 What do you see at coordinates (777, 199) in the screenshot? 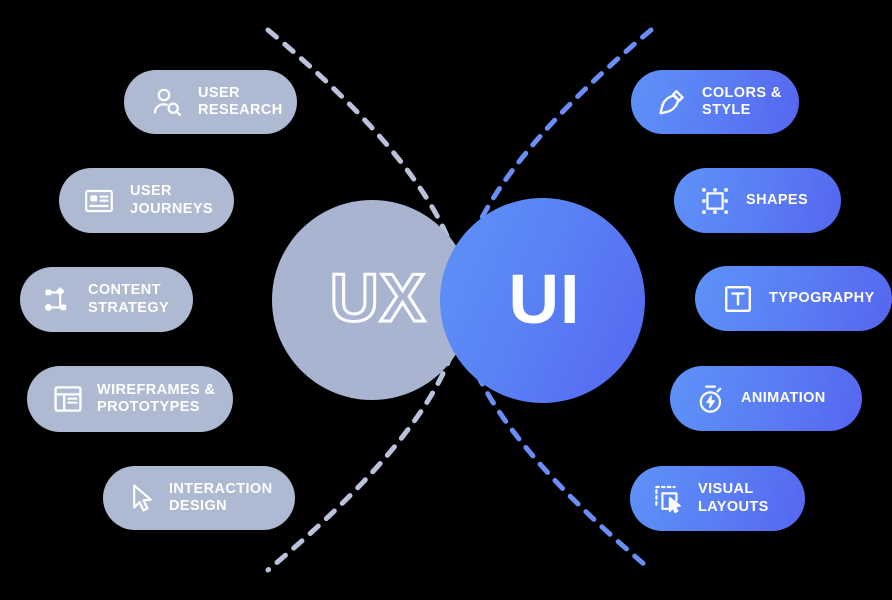
I see `pill-label: SHAPES` at bounding box center [777, 199].